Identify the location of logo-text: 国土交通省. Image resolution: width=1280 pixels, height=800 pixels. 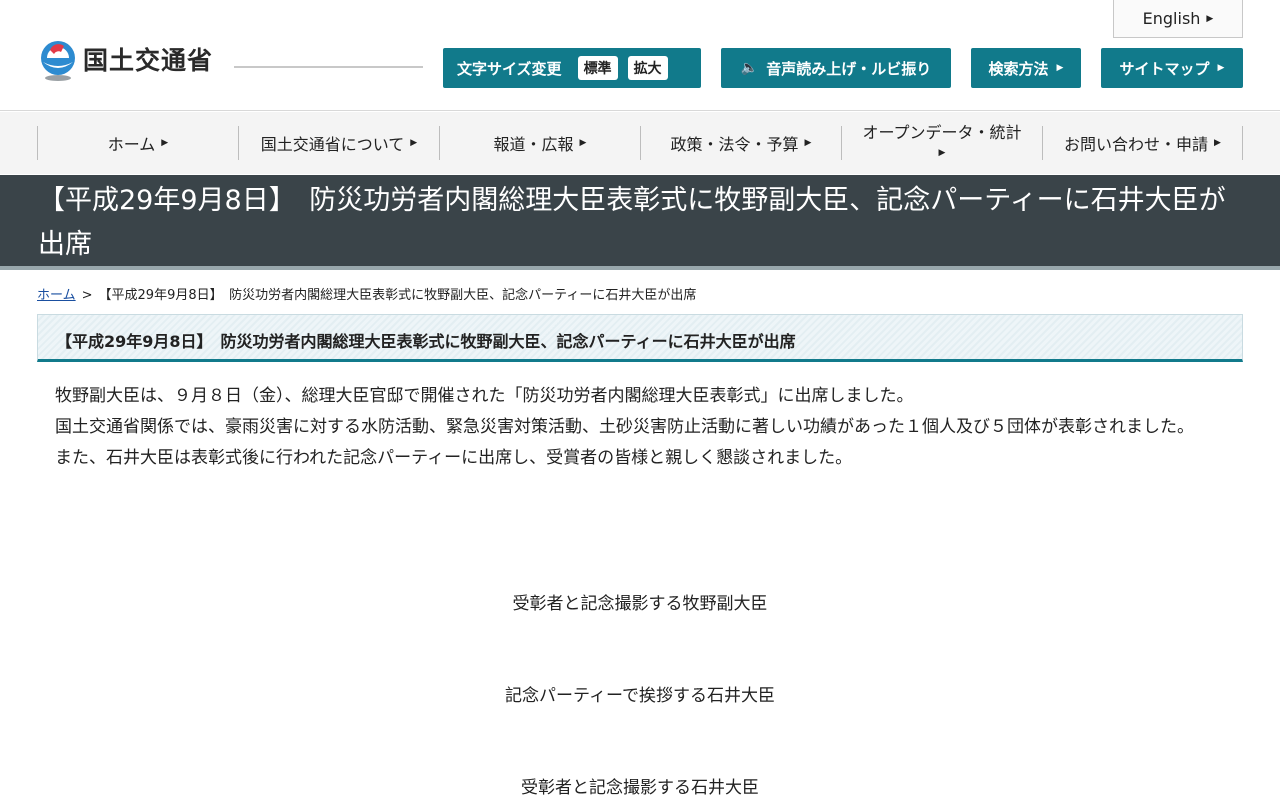
(148, 60).